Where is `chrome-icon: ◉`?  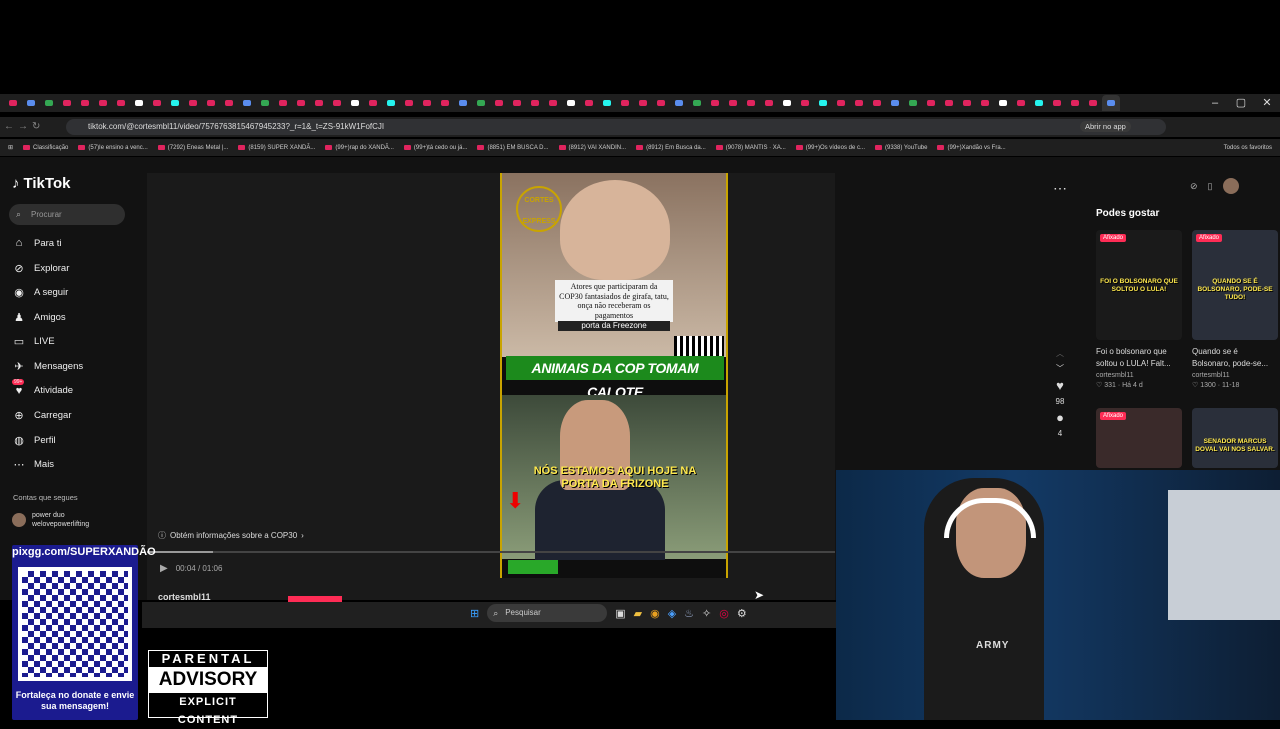
chrome-icon: ◉ is located at coordinates (655, 613).